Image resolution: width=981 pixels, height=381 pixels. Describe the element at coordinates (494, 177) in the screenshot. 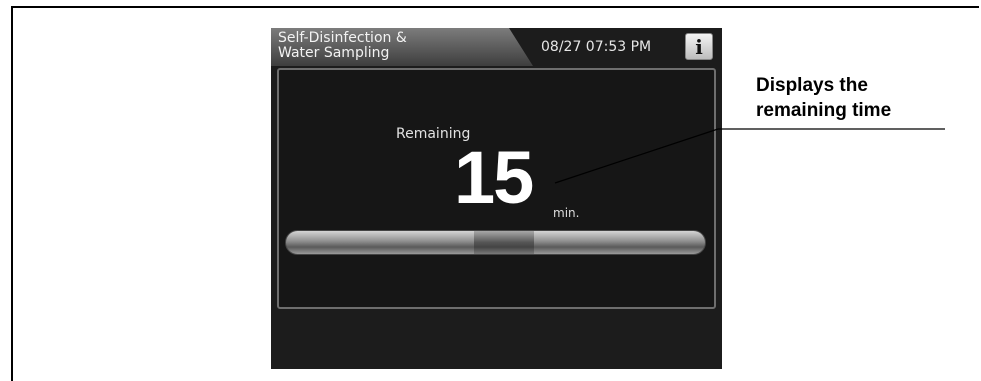

I see `remaining-time-value: 15` at that location.